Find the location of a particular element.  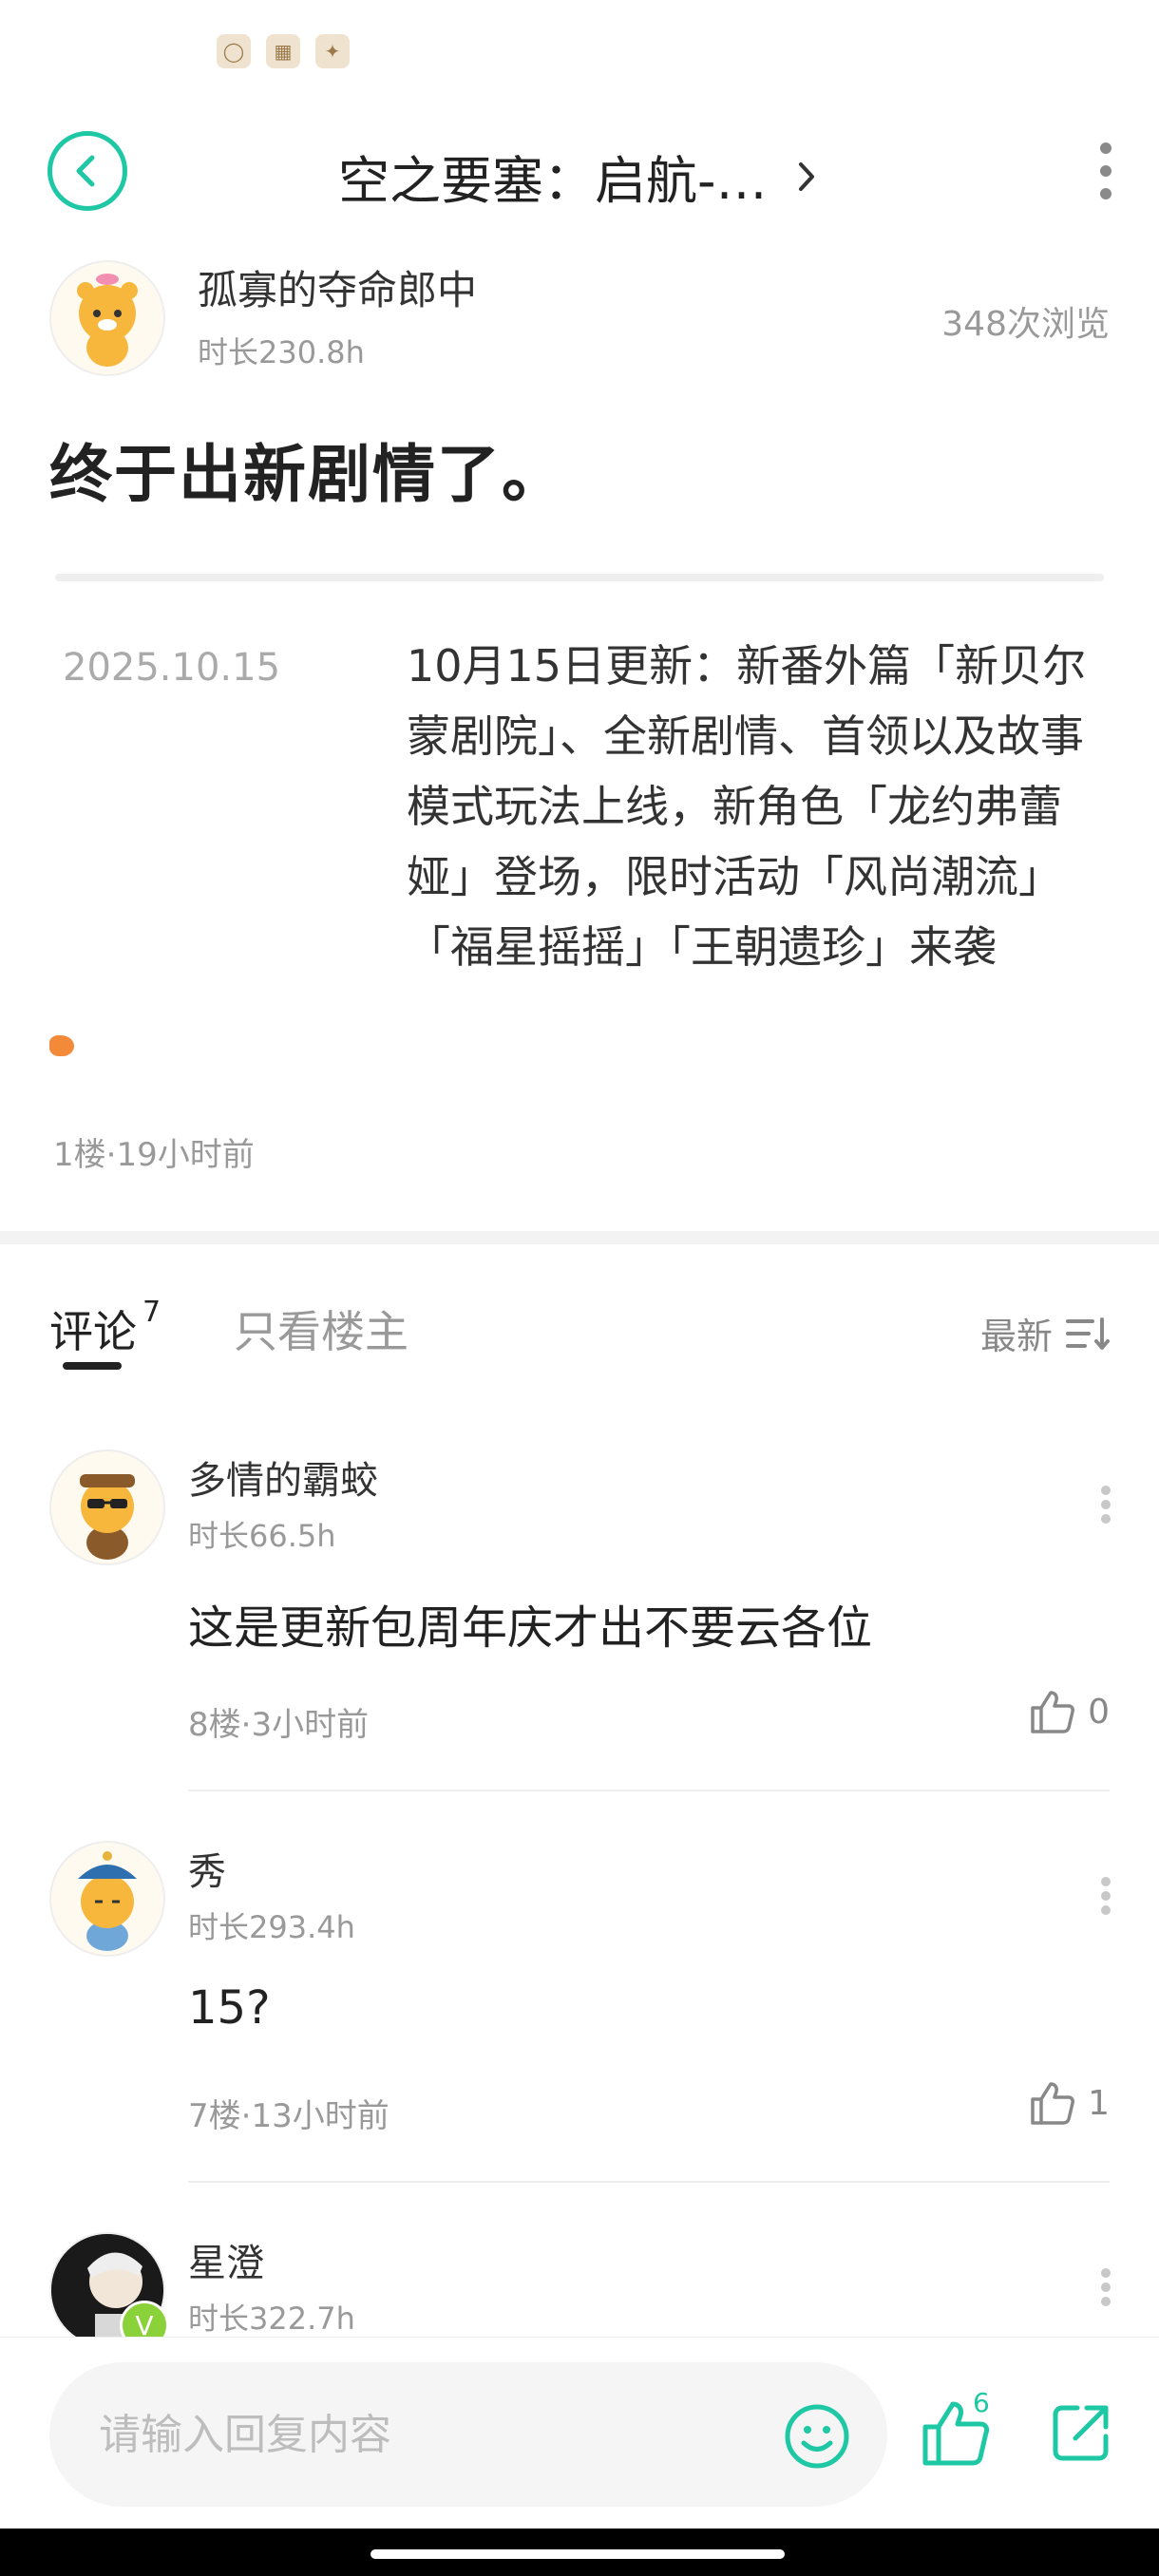

tab-owner-only: 只看楼主 is located at coordinates (321, 1328).